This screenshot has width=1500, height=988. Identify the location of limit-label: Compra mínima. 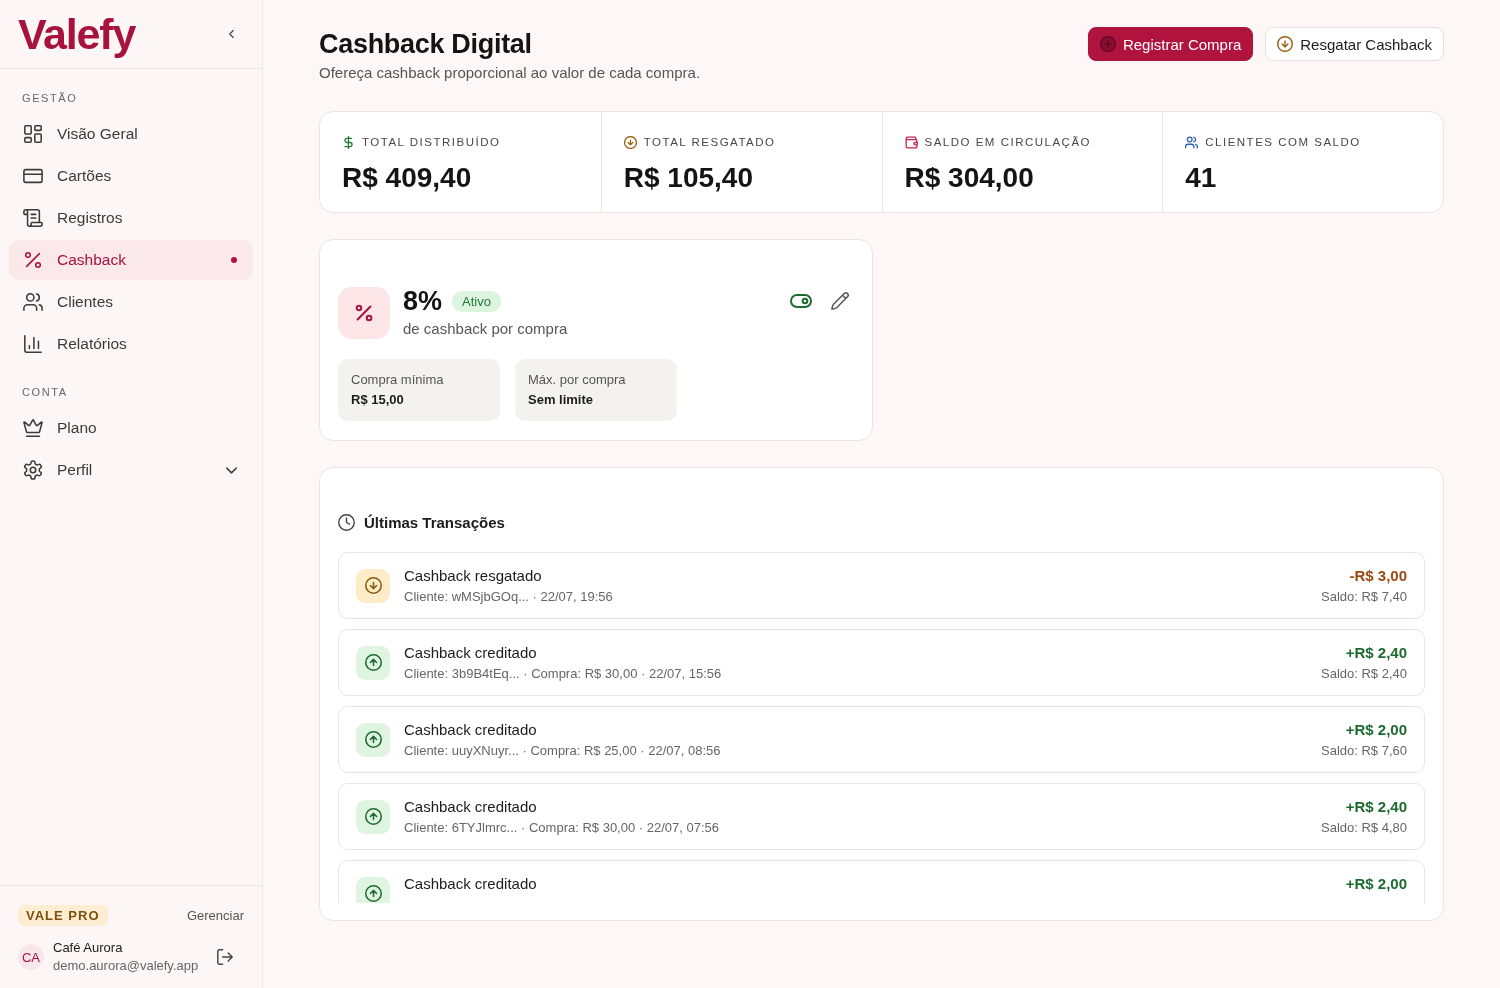
(398, 380).